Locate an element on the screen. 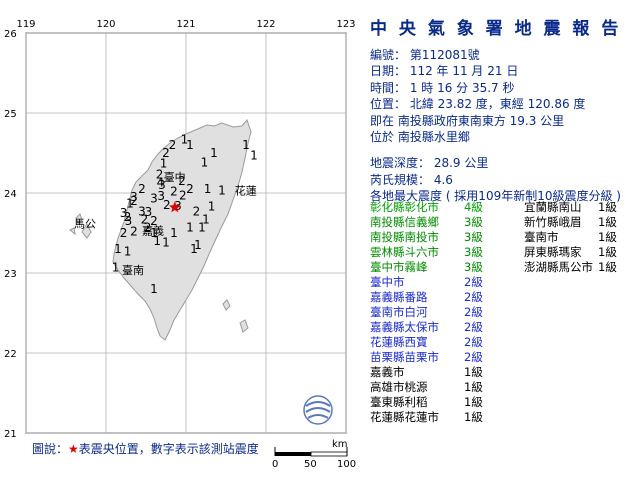 The width and height of the screenshot is (640, 480). station-name: 高雄市桃源 is located at coordinates (399, 387).